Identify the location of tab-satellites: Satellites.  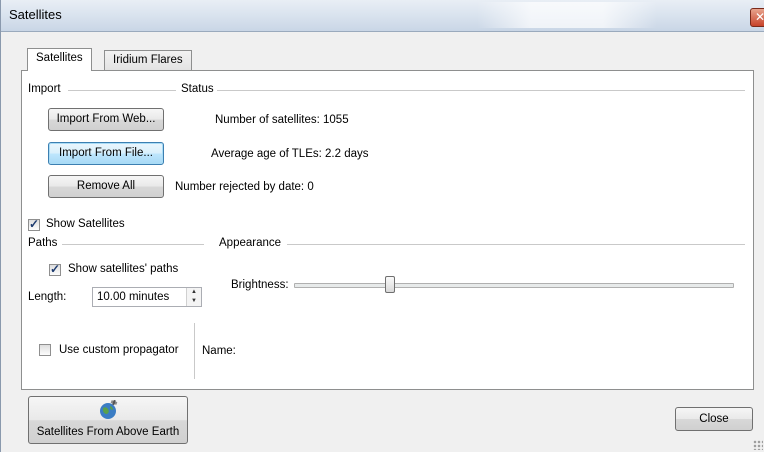
(59, 59).